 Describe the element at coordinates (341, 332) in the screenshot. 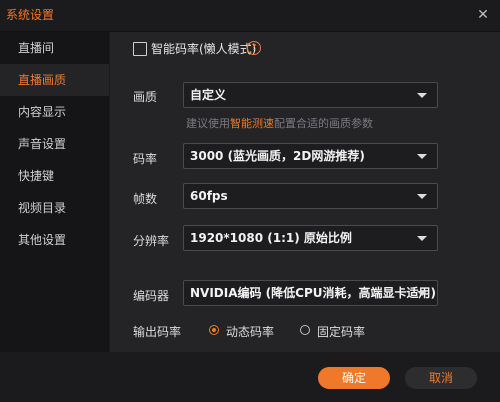

I see `fixed-bitrate-label: 固定码率` at that location.